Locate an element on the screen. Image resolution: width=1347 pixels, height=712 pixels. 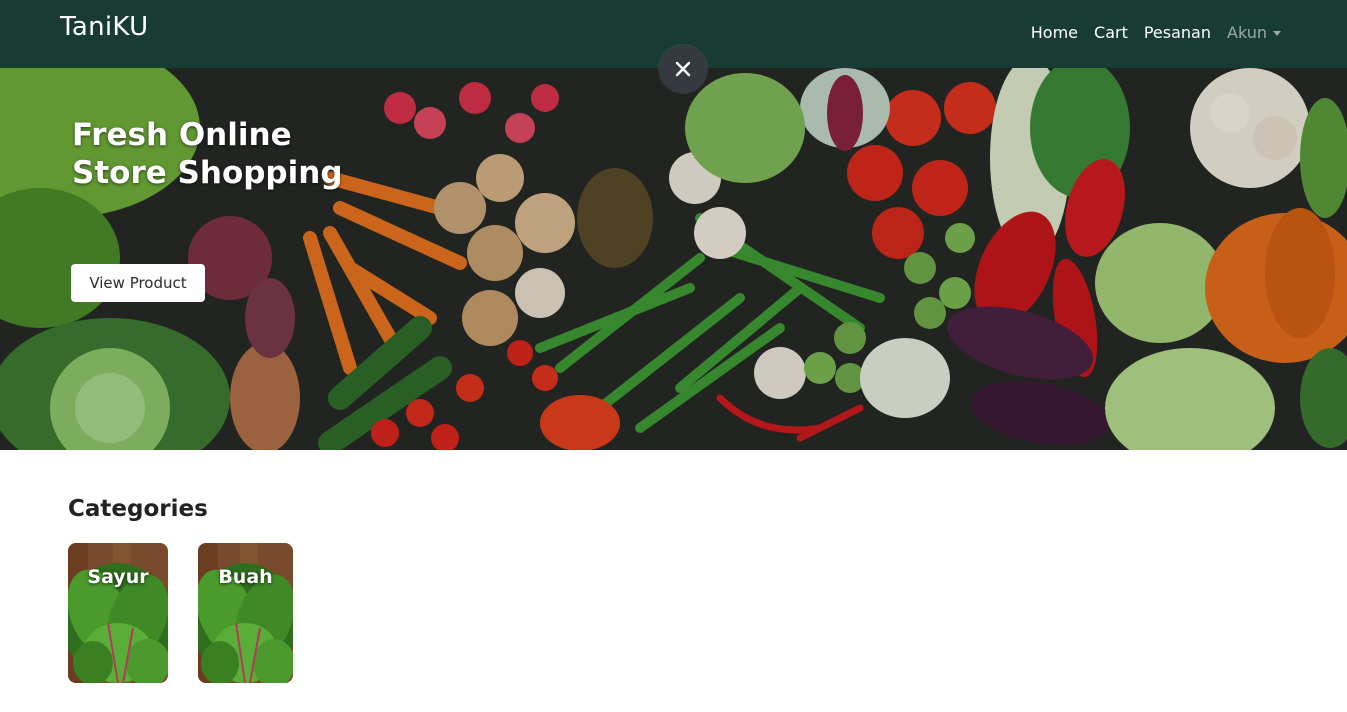
category-card-buah: Buah is located at coordinates (245, 613).